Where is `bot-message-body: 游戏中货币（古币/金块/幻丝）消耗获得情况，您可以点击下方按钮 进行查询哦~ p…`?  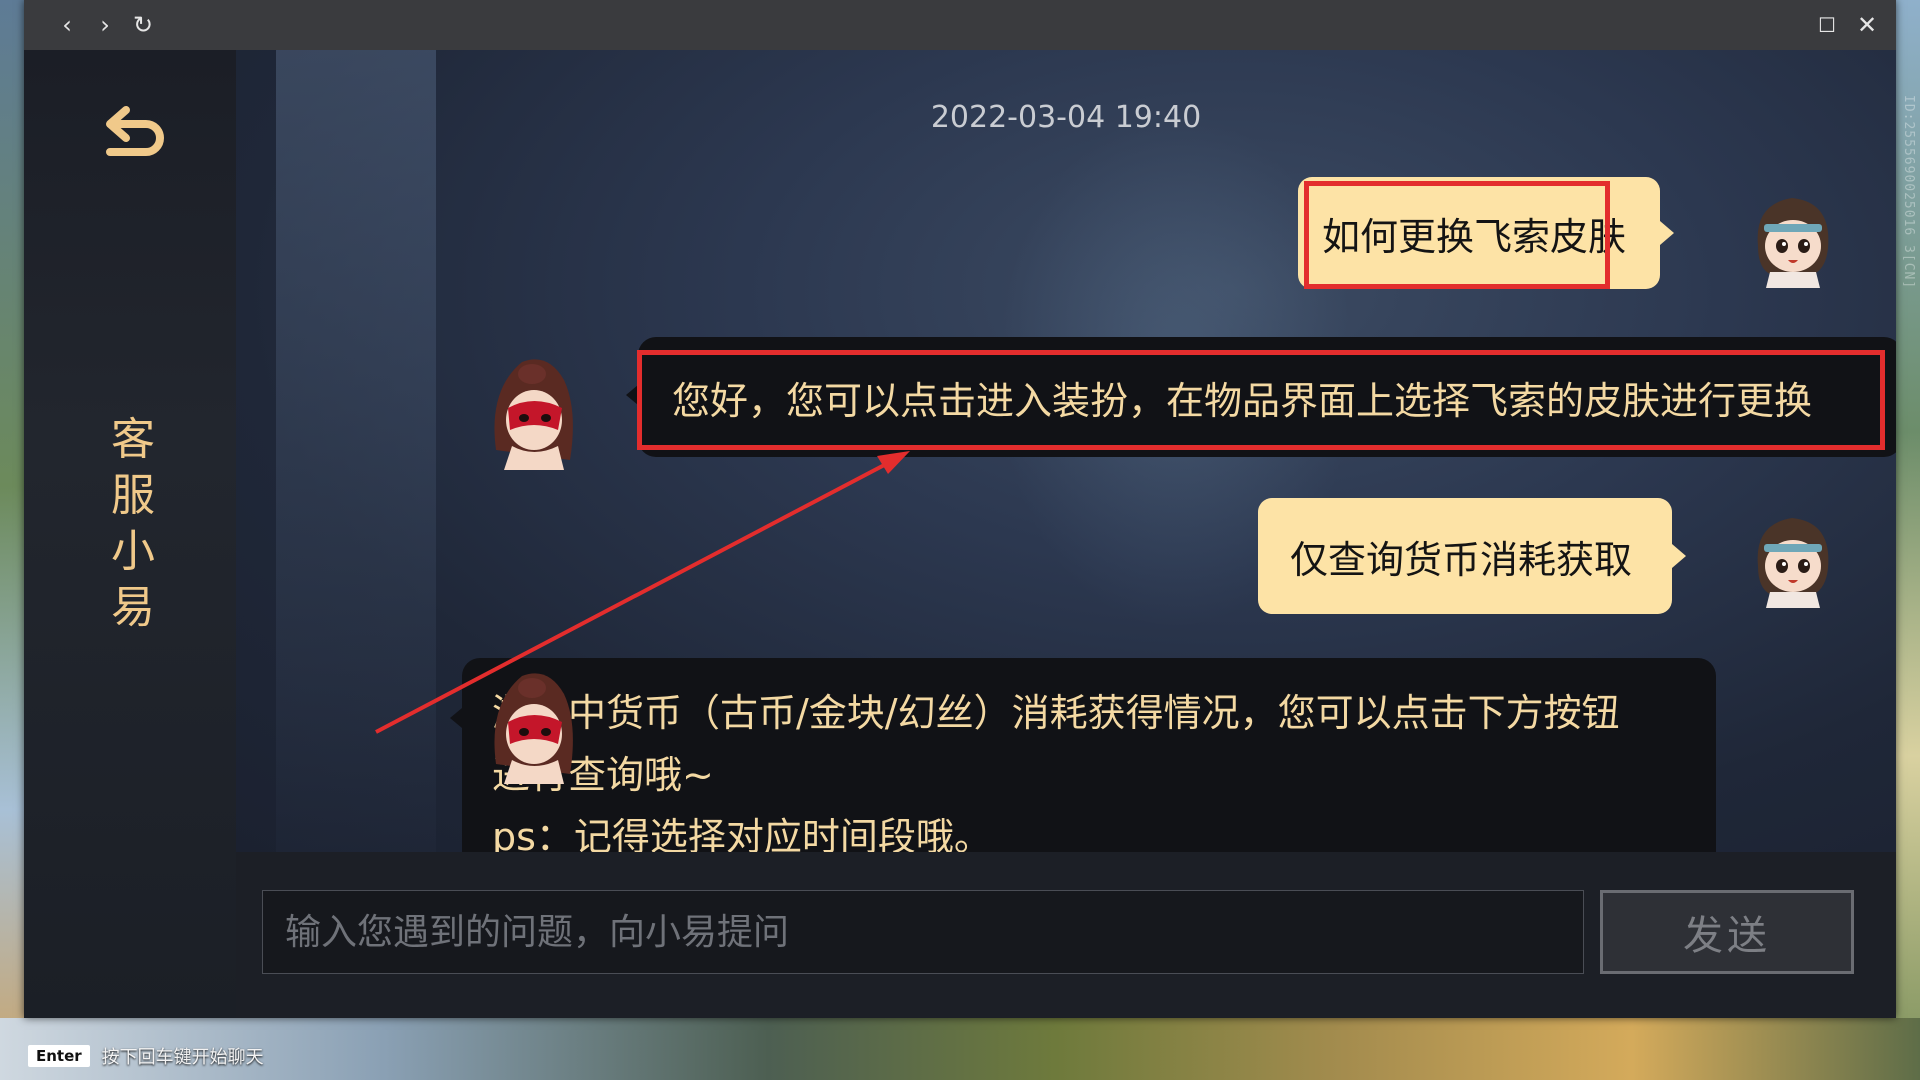 bot-message-body: 游戏中货币（古币/金块/幻丝）消耗获得情况，您可以点击下方按钮 进行查询哦~ p… is located at coordinates (1056, 767).